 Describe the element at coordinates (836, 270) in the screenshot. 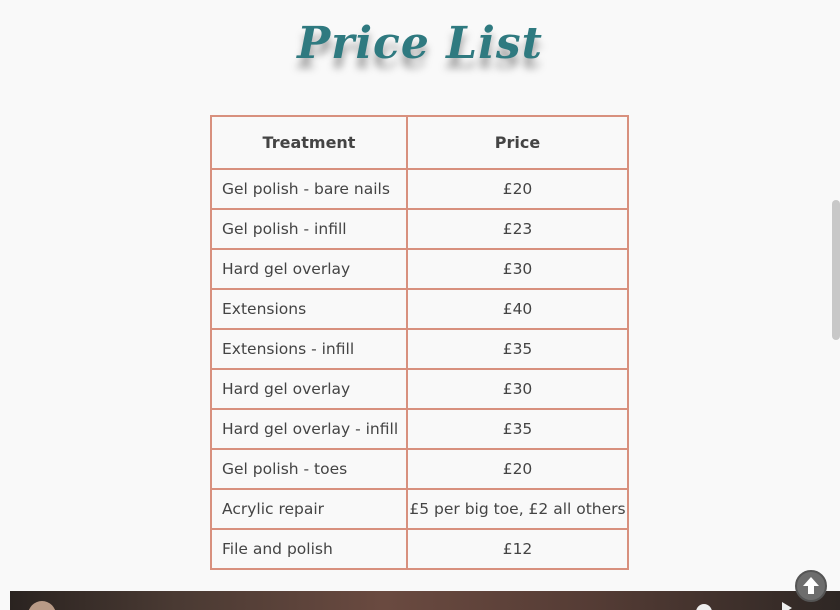

I see `scrollbar-thumb` at that location.